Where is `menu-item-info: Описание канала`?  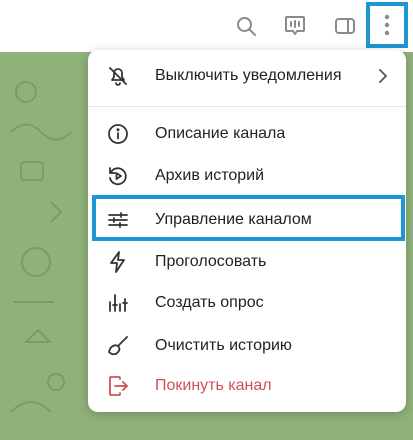 menu-item-info: Описание канала is located at coordinates (247, 134).